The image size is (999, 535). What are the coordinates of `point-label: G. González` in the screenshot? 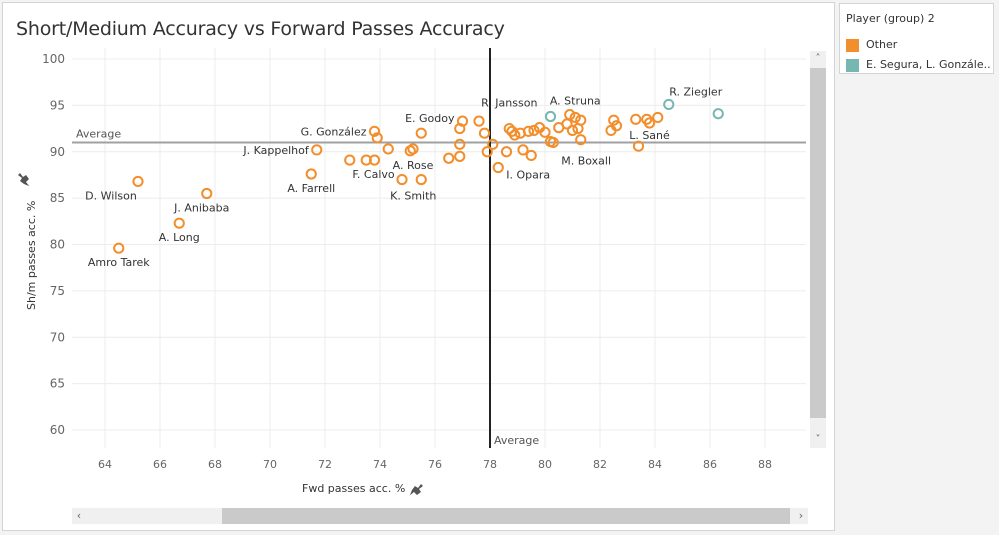 It's located at (334, 131).